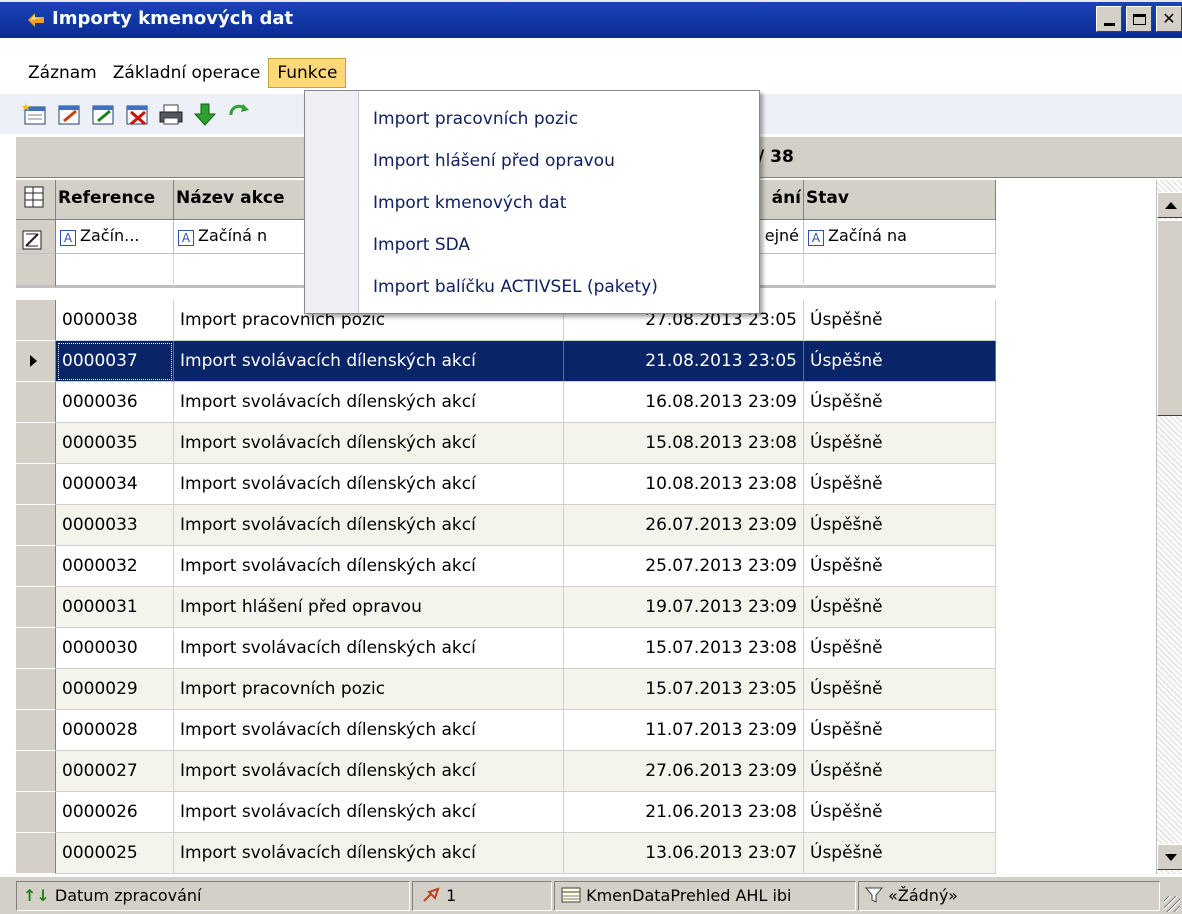  Describe the element at coordinates (559, 160) in the screenshot. I see `menu-item-import-hlaseni-pred-opravou: Import hlášení před opravou` at that location.